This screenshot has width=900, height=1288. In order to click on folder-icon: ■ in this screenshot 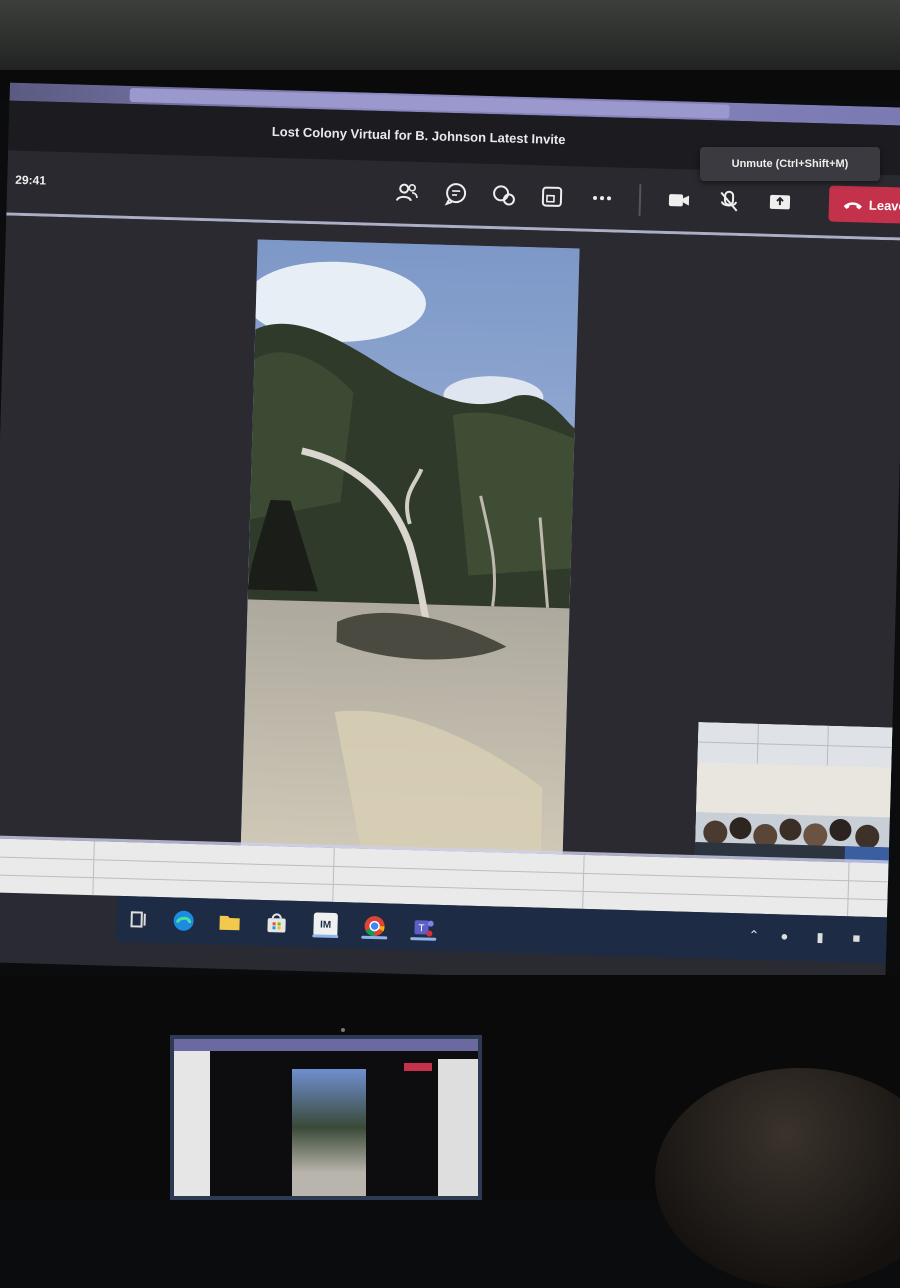, I will do `click(856, 937)`.